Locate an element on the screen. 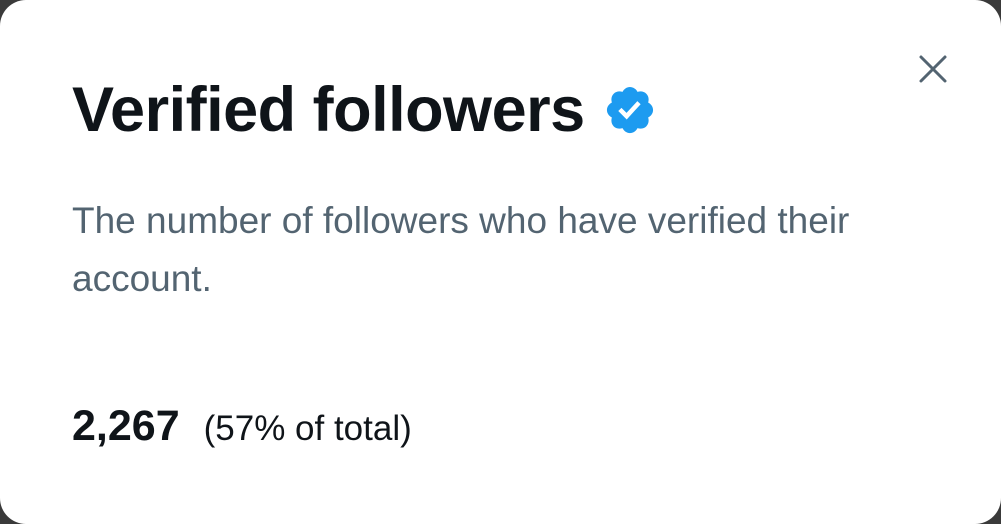 Image resolution: width=1001 pixels, height=524 pixels. verified-followers-stat: 2,267 (57% of total) is located at coordinates (242, 426).